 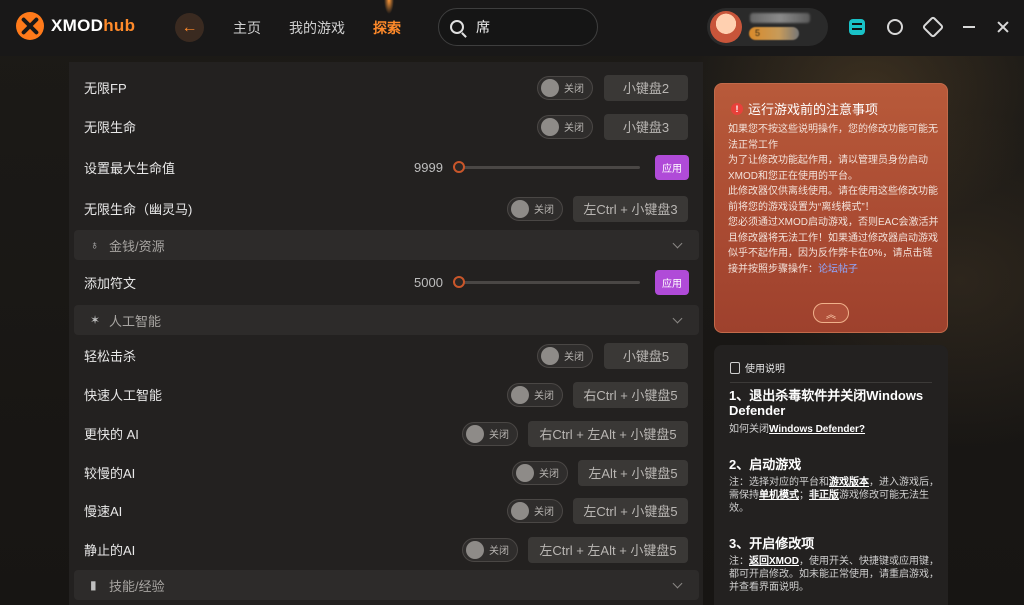 I want to click on nav-home: 主页, so click(x=247, y=28).